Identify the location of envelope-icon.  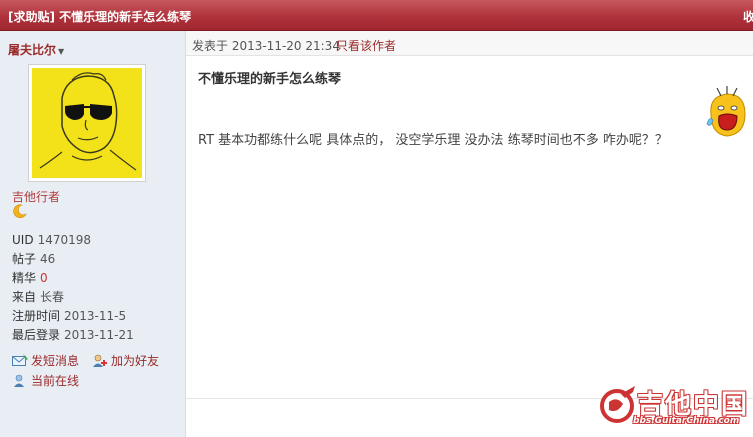
(20, 360).